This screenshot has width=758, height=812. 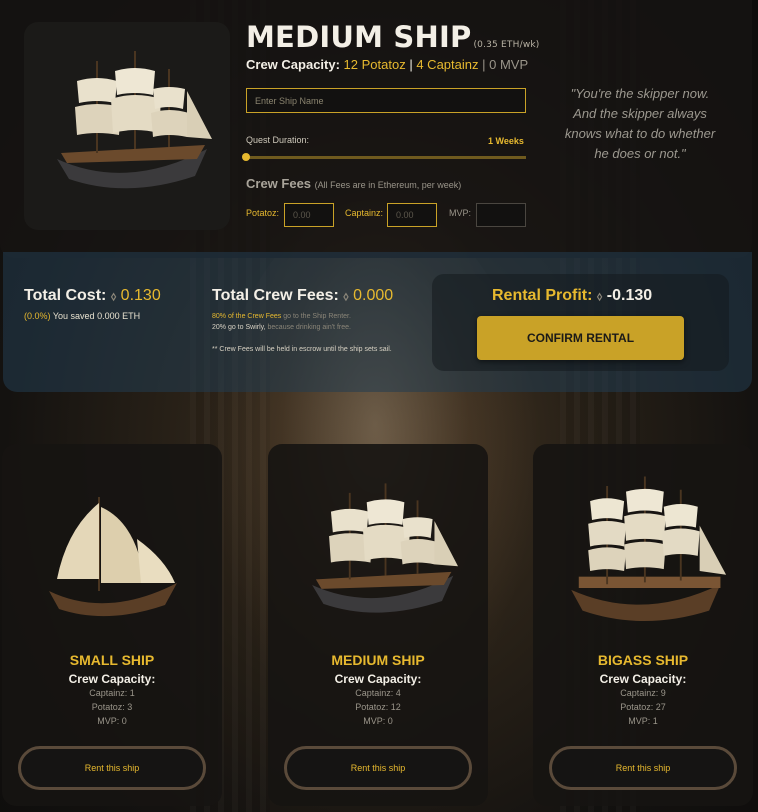 I want to click on crew-fee-split-highlight: 80% of the Crew Fees, so click(x=247, y=316).